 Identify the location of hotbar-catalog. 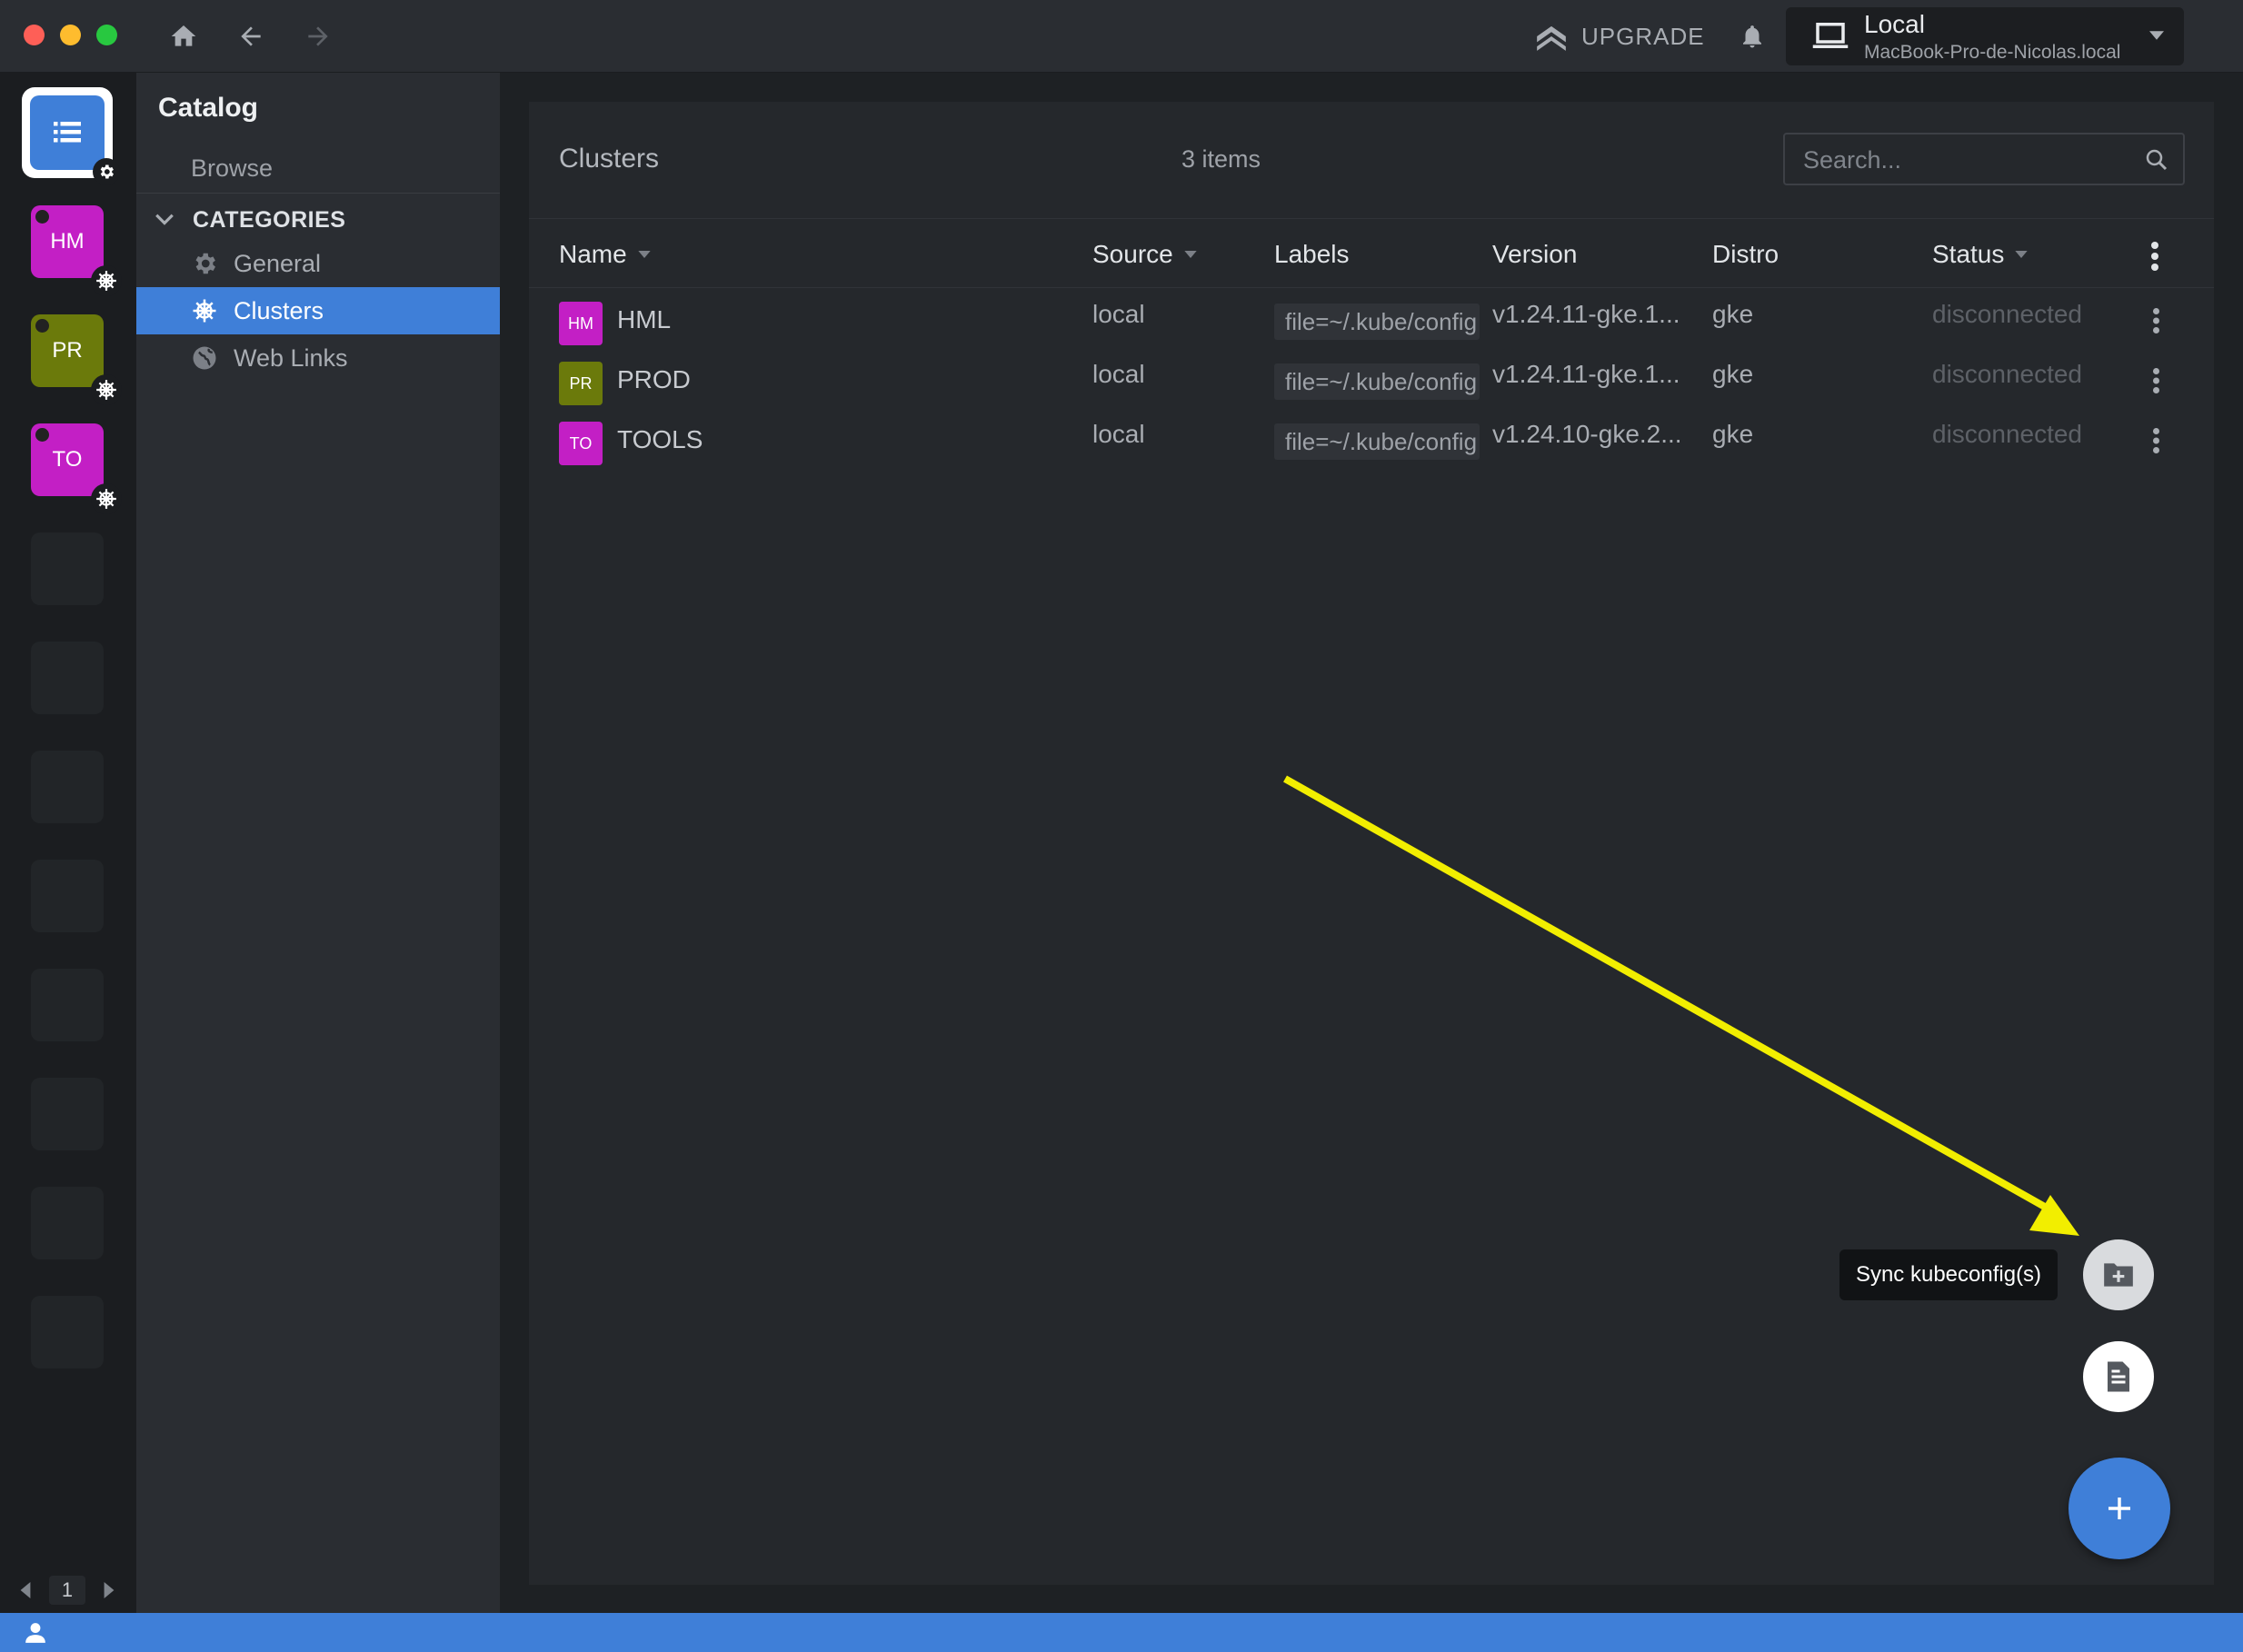
(71, 136).